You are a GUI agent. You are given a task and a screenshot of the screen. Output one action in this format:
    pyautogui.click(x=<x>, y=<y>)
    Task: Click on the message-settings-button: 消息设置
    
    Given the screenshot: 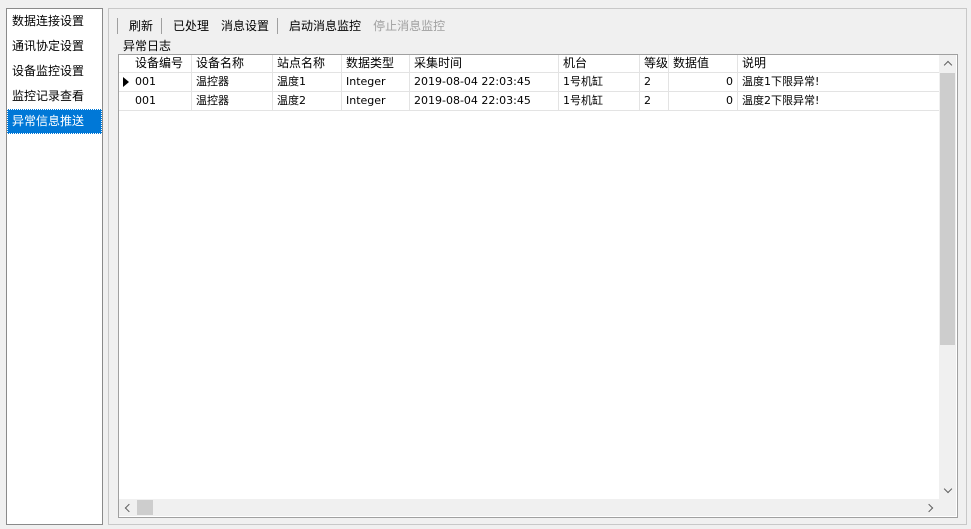 What is the action you would take?
    pyautogui.click(x=245, y=26)
    